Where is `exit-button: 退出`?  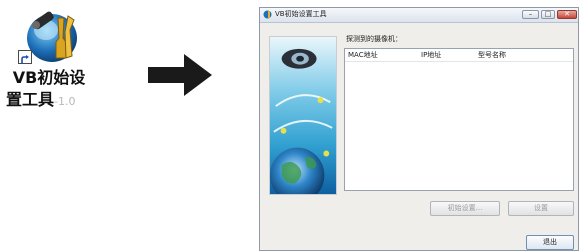
exit-button: 退出 is located at coordinates (550, 242).